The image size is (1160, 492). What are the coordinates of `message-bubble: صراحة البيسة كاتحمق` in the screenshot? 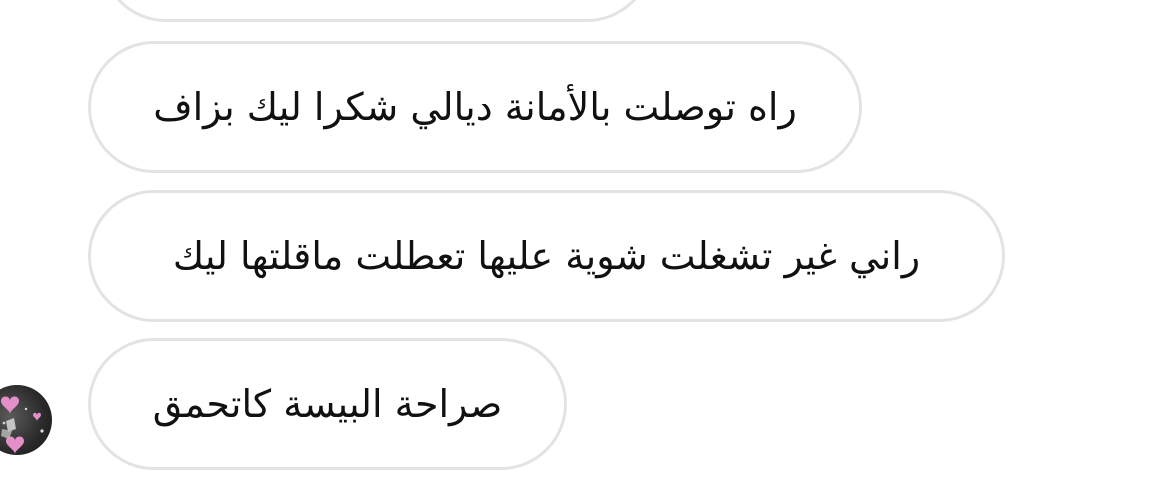 It's located at (327, 404).